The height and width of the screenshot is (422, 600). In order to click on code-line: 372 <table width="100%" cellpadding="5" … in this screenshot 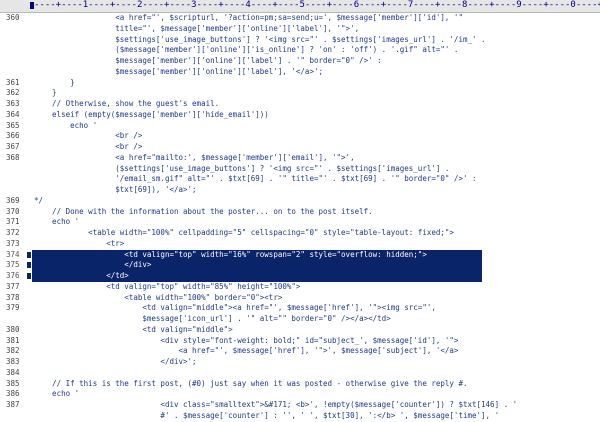, I will do `click(300, 233)`.